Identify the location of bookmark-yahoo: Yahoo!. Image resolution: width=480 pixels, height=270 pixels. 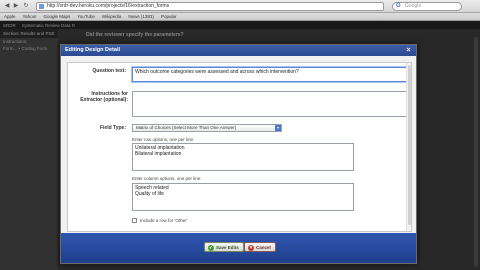
(30, 16).